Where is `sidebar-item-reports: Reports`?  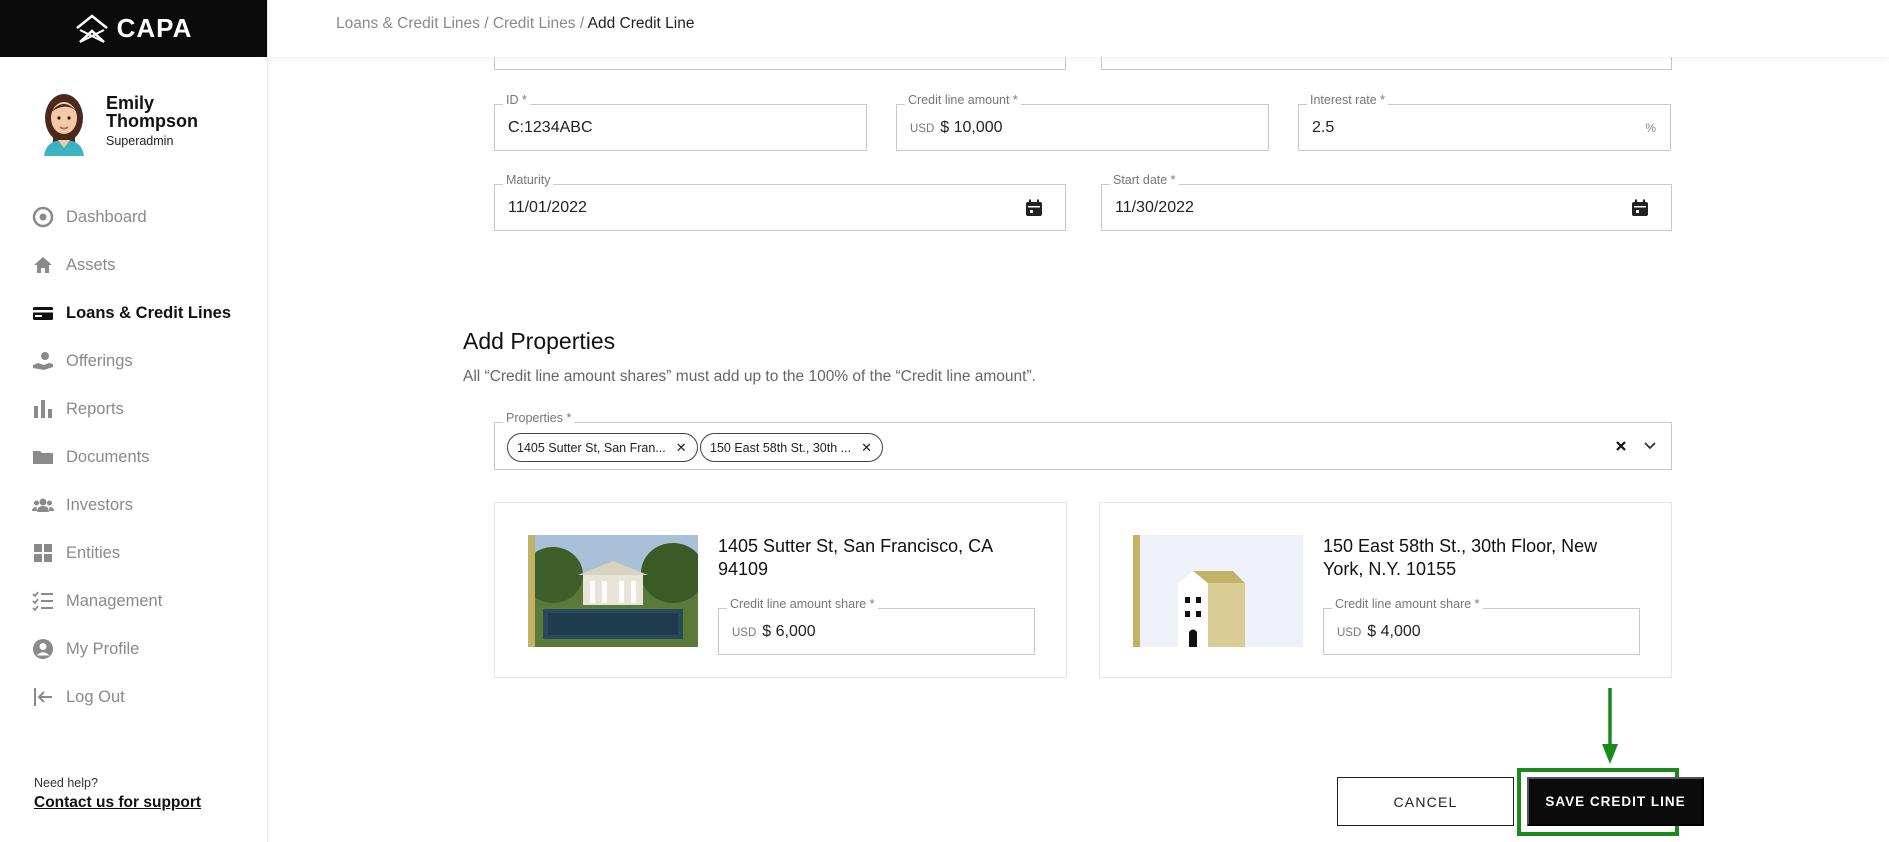
sidebar-item-reports: Reports is located at coordinates (131, 409).